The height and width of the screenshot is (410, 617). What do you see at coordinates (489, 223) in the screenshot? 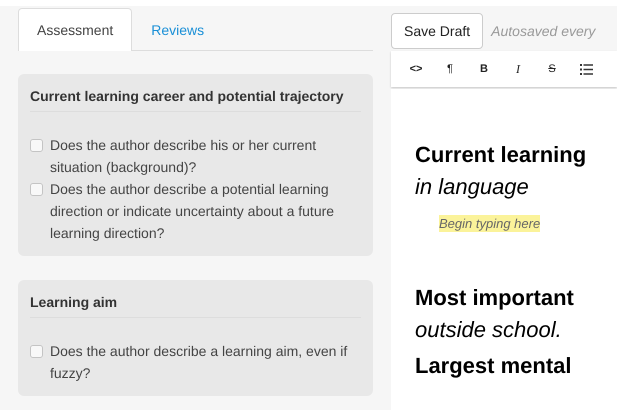
I see `placeholder-text: Begin typing here` at bounding box center [489, 223].